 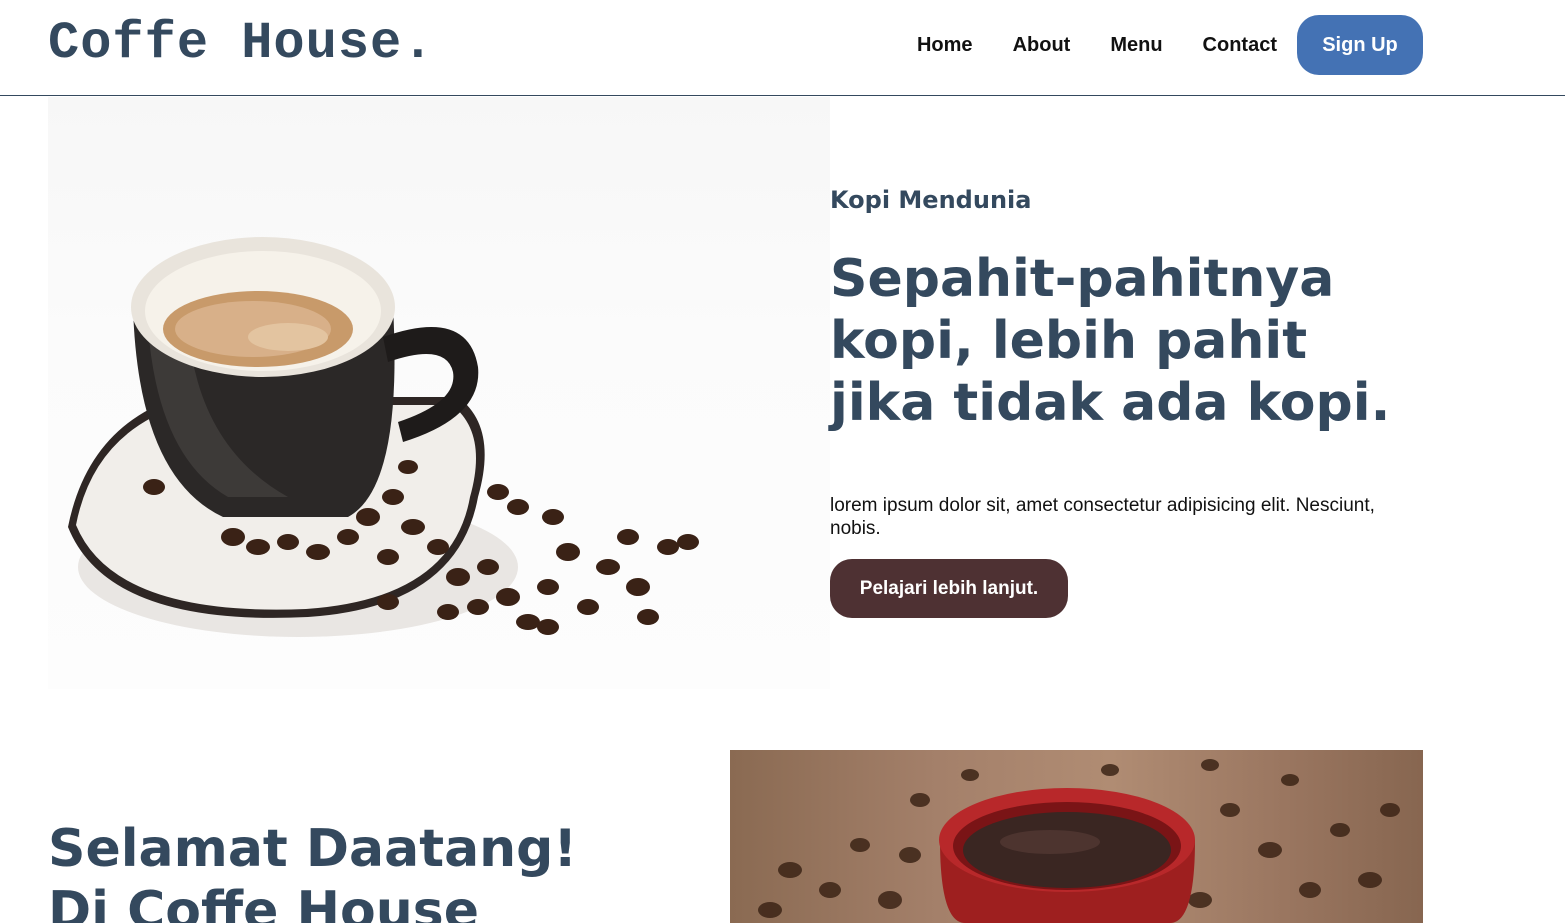 I want to click on learn-more-button: Pelajari lebih lanjut., so click(x=949, y=588).